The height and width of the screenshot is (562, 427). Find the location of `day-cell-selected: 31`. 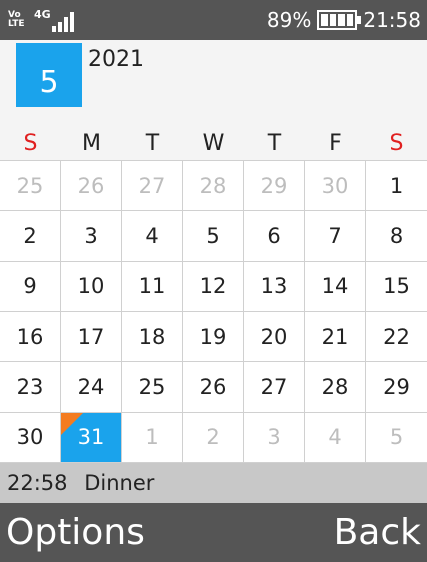

day-cell-selected: 31 is located at coordinates (91, 437).